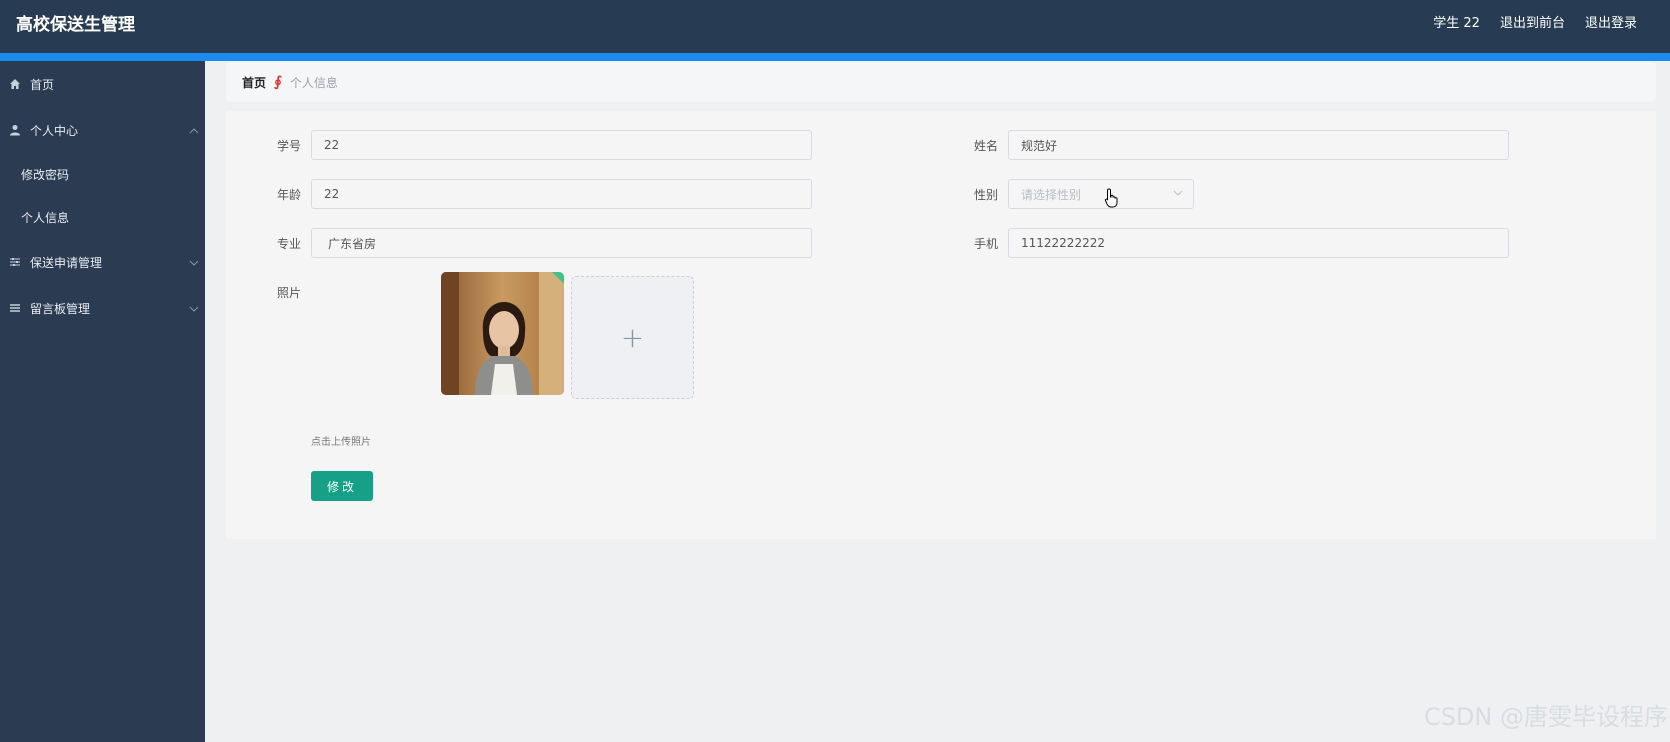  I want to click on header-accent-strip, so click(835, 57).